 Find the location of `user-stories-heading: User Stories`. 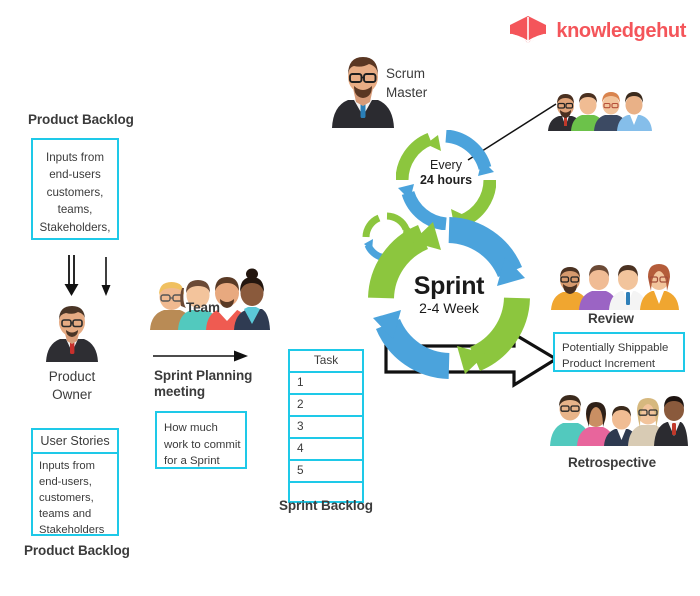

user-stories-heading: User Stories is located at coordinates (75, 441).